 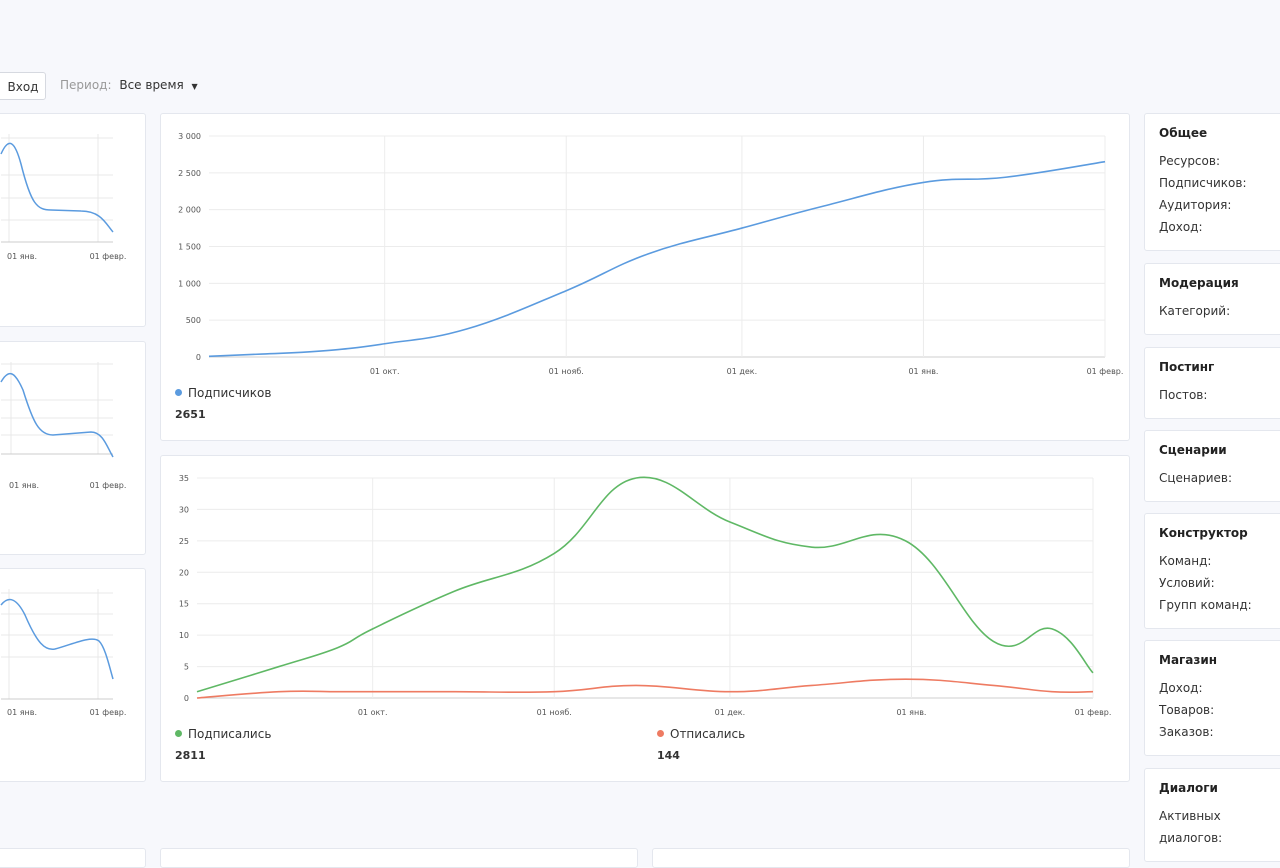 What do you see at coordinates (57, 187) in the screenshot?
I see `mini-chart-1-line` at bounding box center [57, 187].